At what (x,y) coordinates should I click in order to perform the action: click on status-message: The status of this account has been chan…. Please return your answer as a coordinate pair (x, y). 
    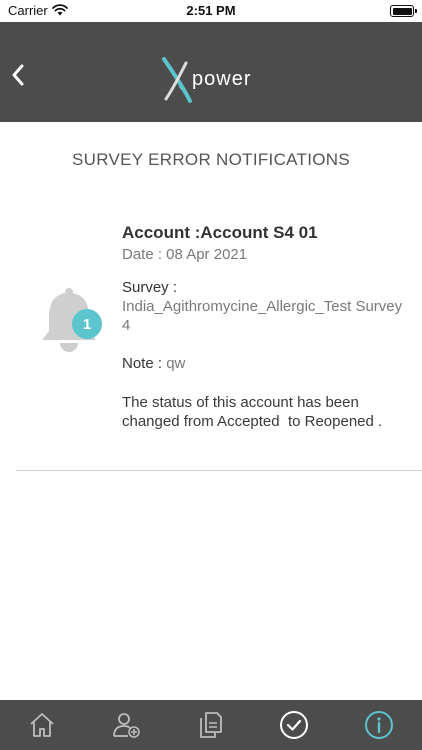
    Looking at the image, I should click on (252, 412).